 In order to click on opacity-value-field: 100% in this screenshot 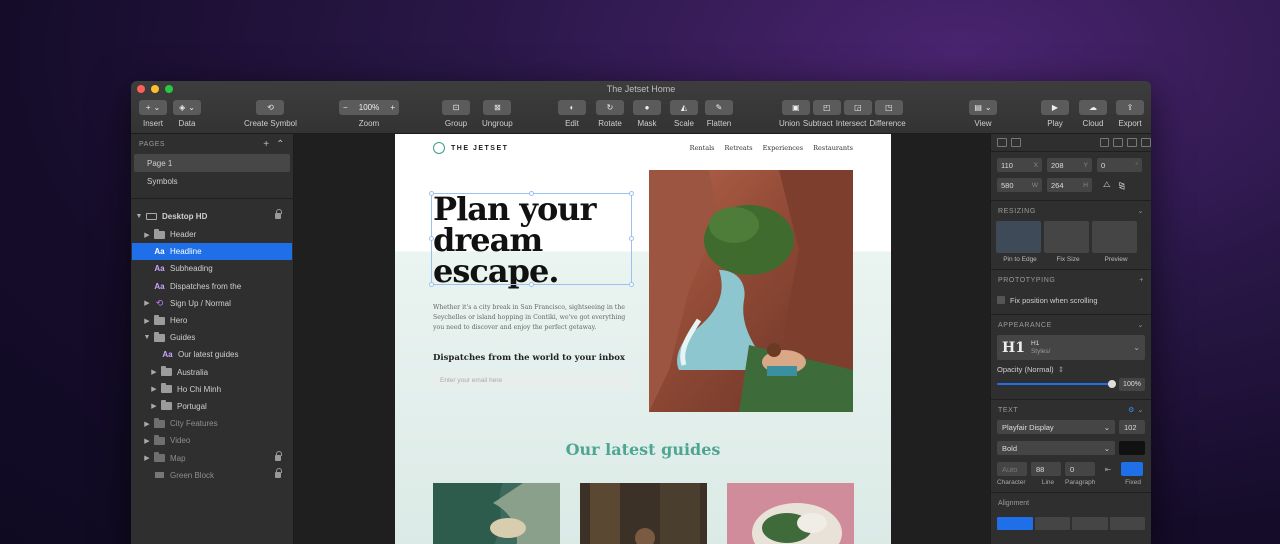, I will do `click(1132, 384)`.